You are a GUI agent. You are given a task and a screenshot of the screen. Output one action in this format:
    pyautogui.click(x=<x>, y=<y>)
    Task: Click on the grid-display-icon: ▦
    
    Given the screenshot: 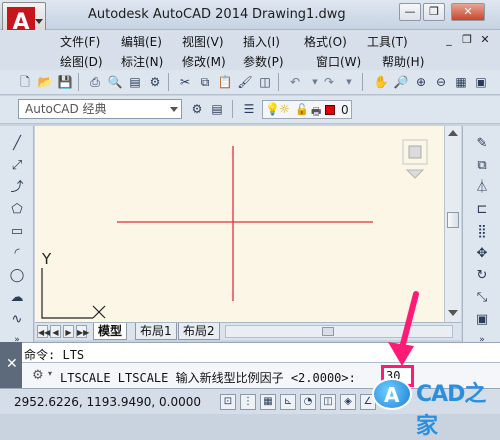 What is the action you would take?
    pyautogui.click(x=268, y=402)
    